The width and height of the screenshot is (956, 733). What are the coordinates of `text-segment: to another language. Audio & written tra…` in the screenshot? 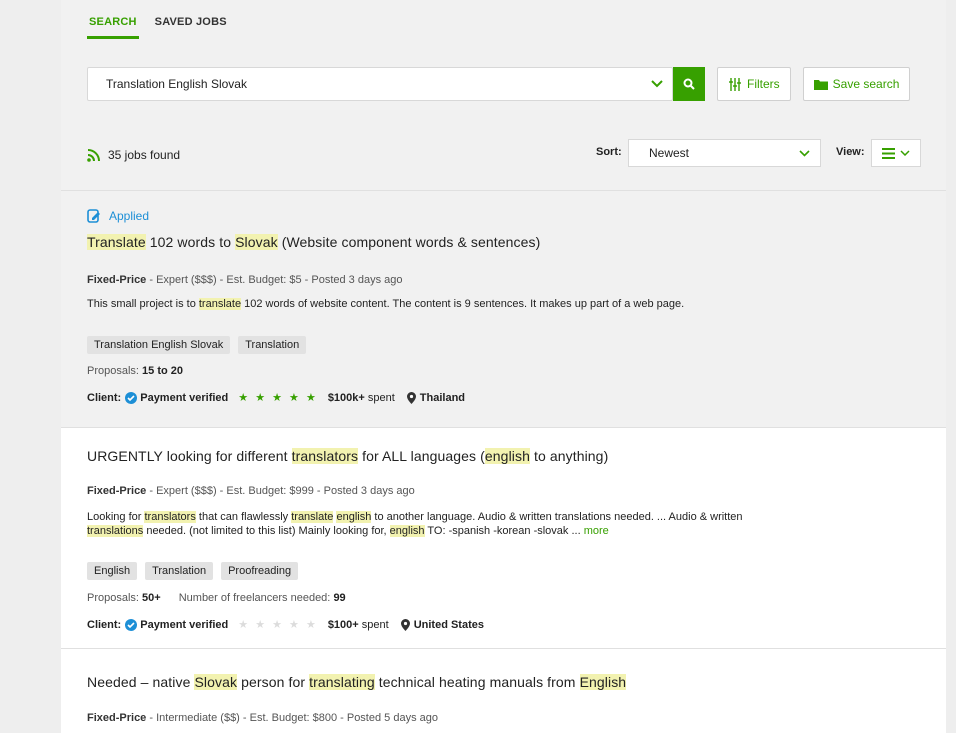 It's located at (557, 517).